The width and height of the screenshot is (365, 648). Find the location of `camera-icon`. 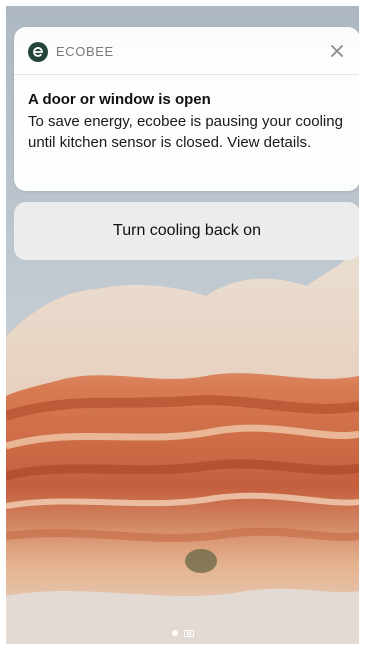

camera-icon is located at coordinates (188, 633).